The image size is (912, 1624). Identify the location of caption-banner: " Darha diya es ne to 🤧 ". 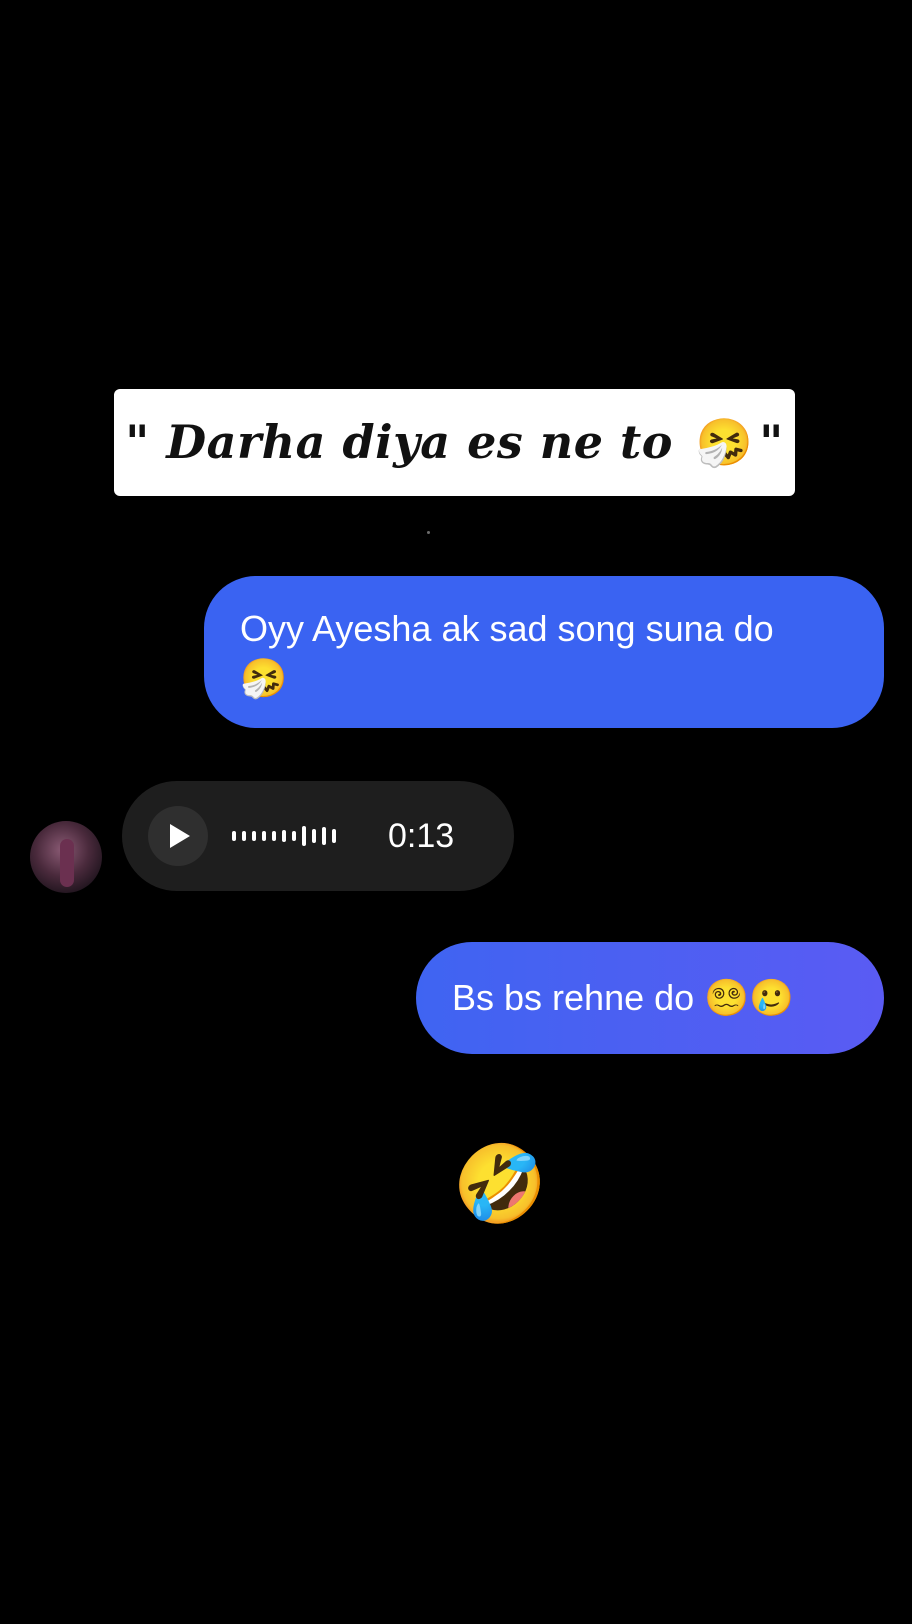
(454, 442).